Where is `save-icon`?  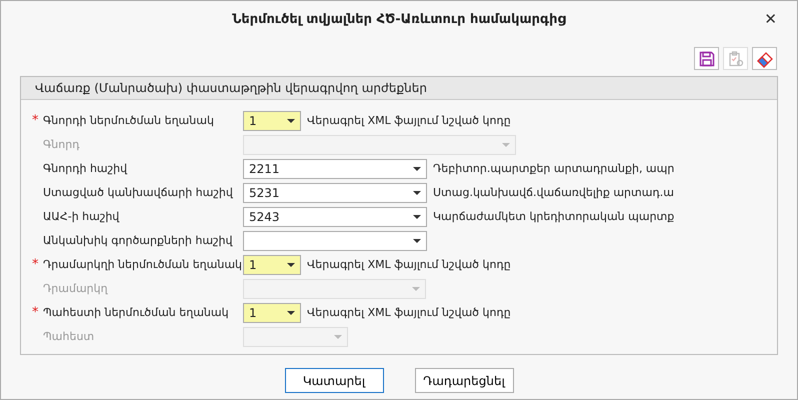 save-icon is located at coordinates (706, 58).